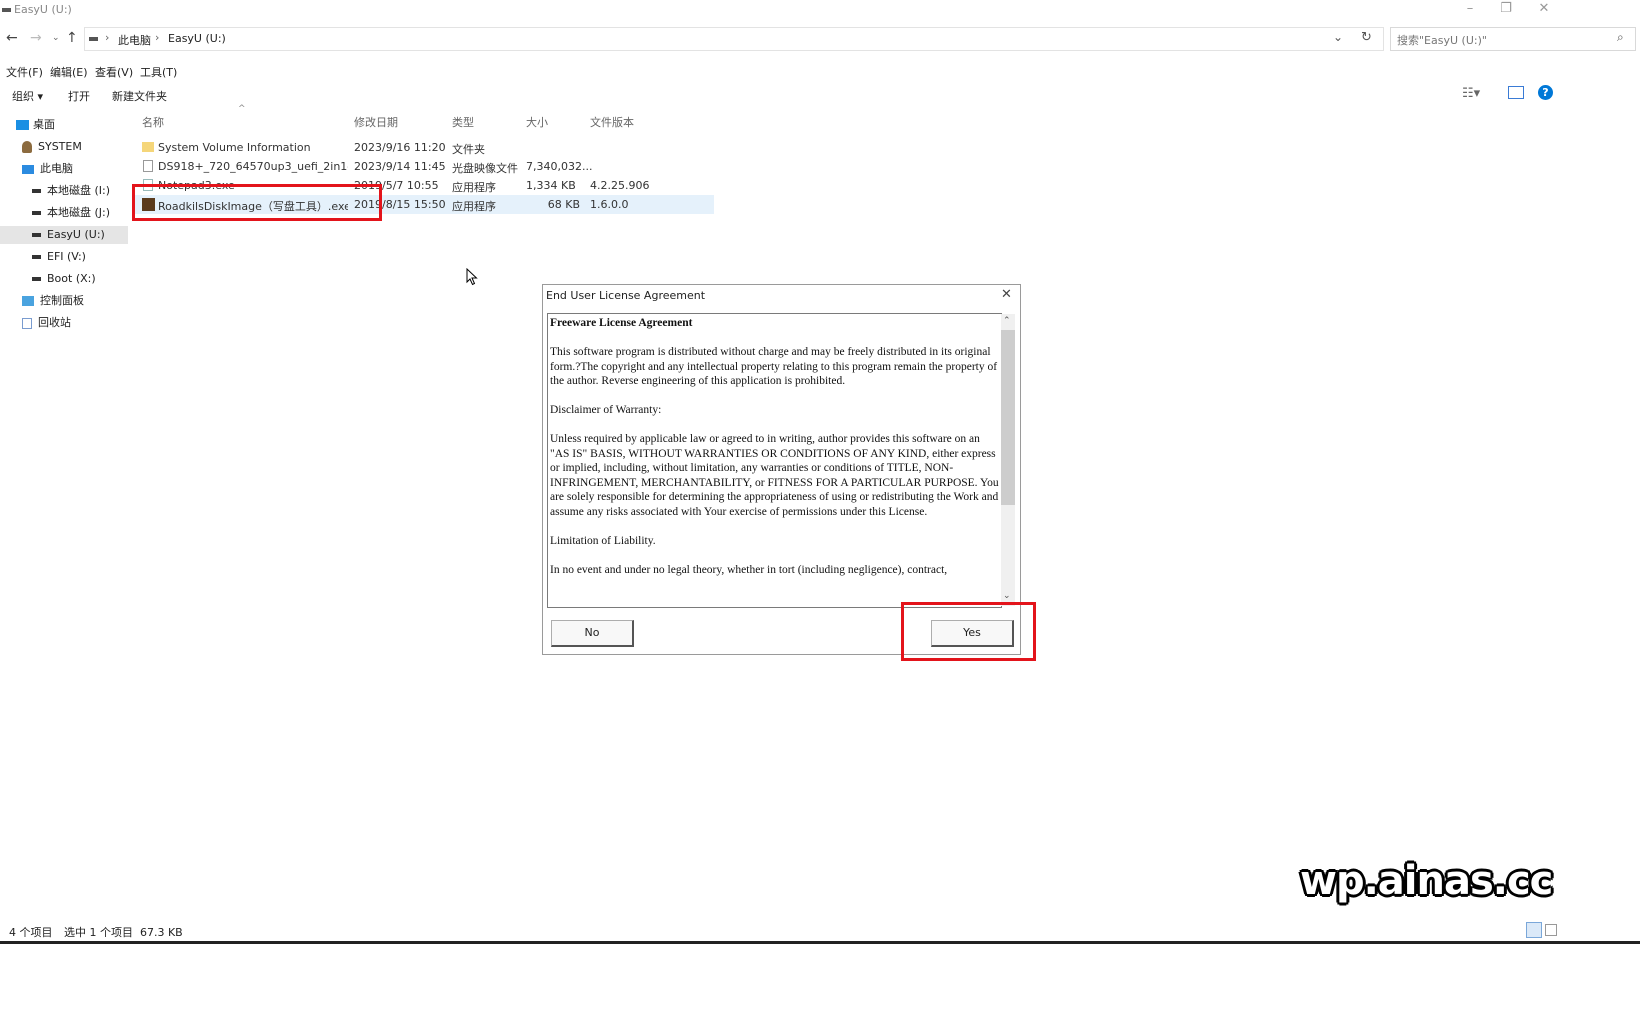  Describe the element at coordinates (79, 96) in the screenshot. I see `open-button: 打开` at that location.